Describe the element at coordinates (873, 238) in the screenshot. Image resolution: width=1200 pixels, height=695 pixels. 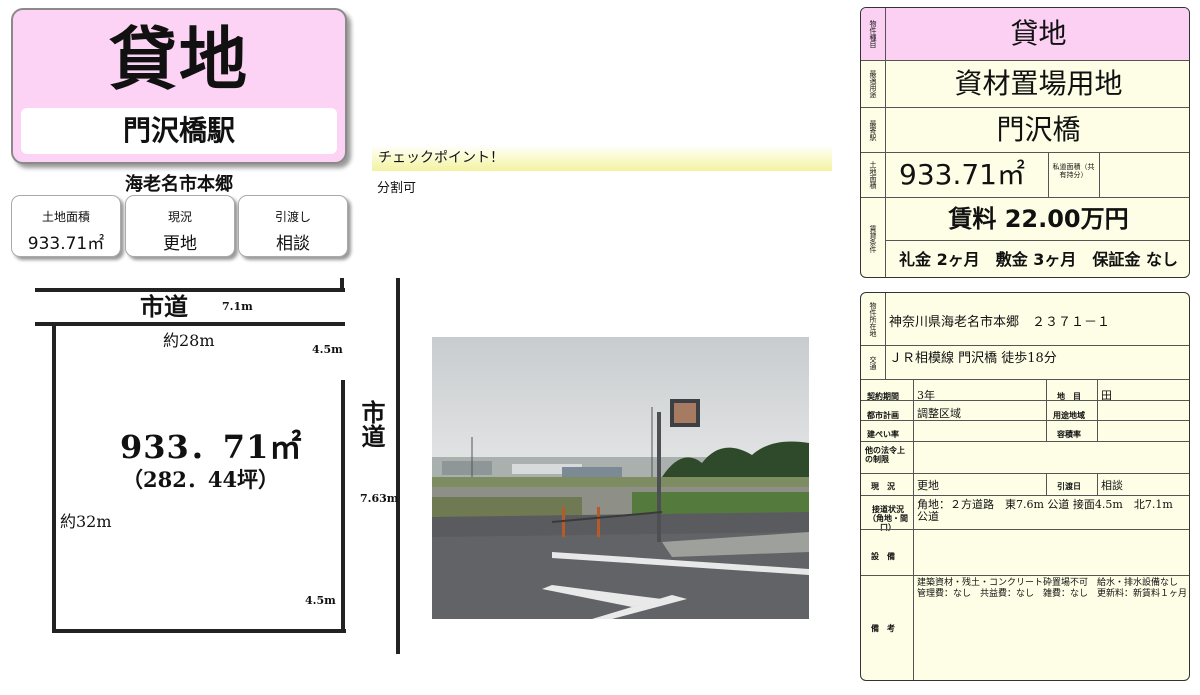
I see `rent-label: 賃貸条件` at that location.